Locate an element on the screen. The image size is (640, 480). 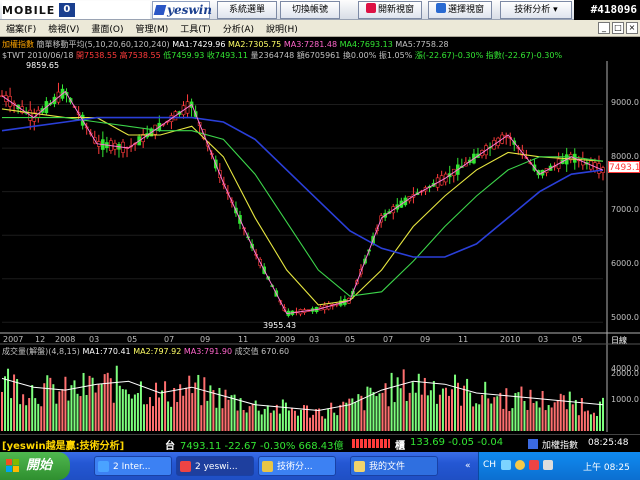
system-menu-button: 系統選單 is located at coordinates (247, 10).